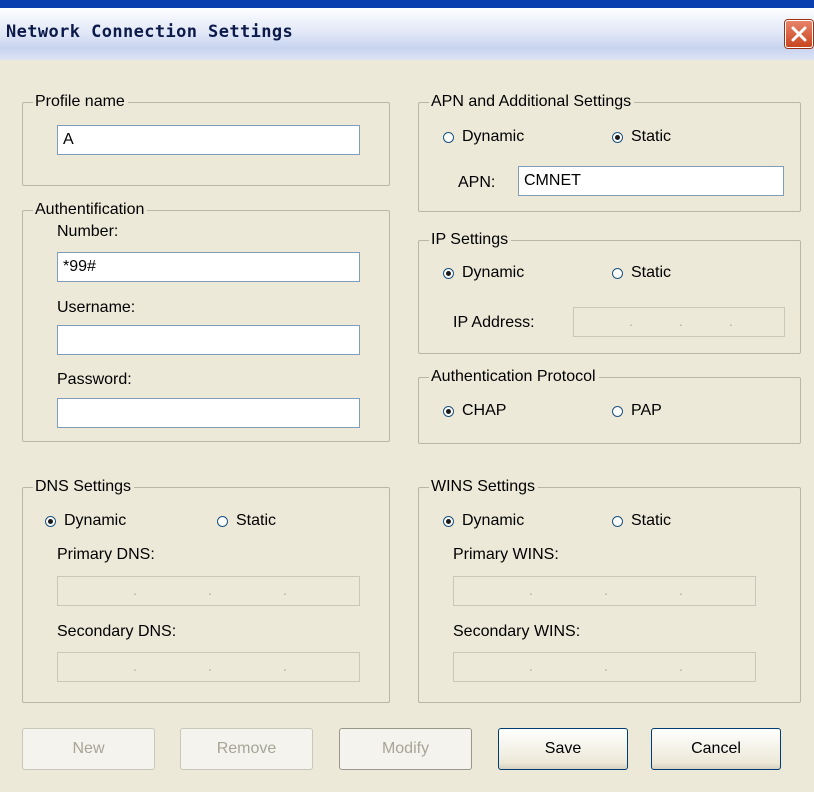 The image size is (814, 792). I want to click on new-button: New, so click(88, 749).